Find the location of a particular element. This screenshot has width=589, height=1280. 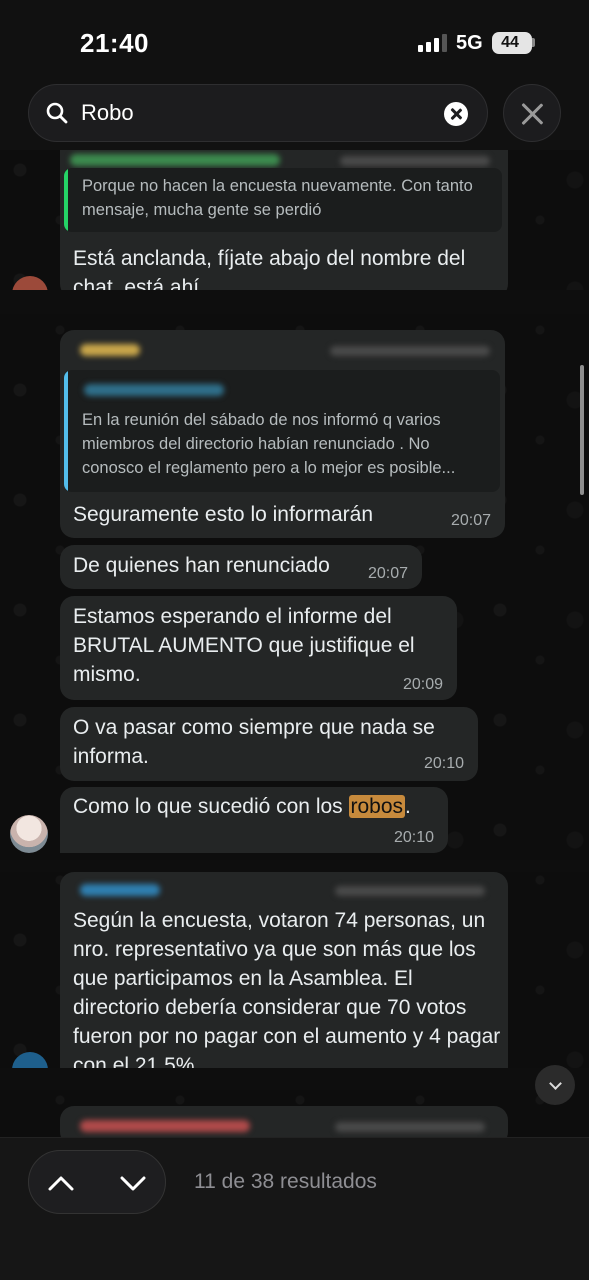

quote-sender-blurred is located at coordinates (154, 390).